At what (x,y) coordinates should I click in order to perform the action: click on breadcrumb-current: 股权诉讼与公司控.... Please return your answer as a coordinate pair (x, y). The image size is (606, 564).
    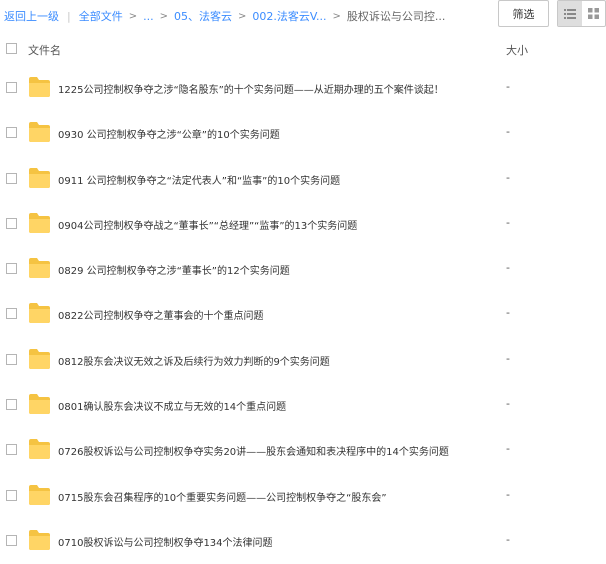
    Looking at the image, I should click on (396, 16).